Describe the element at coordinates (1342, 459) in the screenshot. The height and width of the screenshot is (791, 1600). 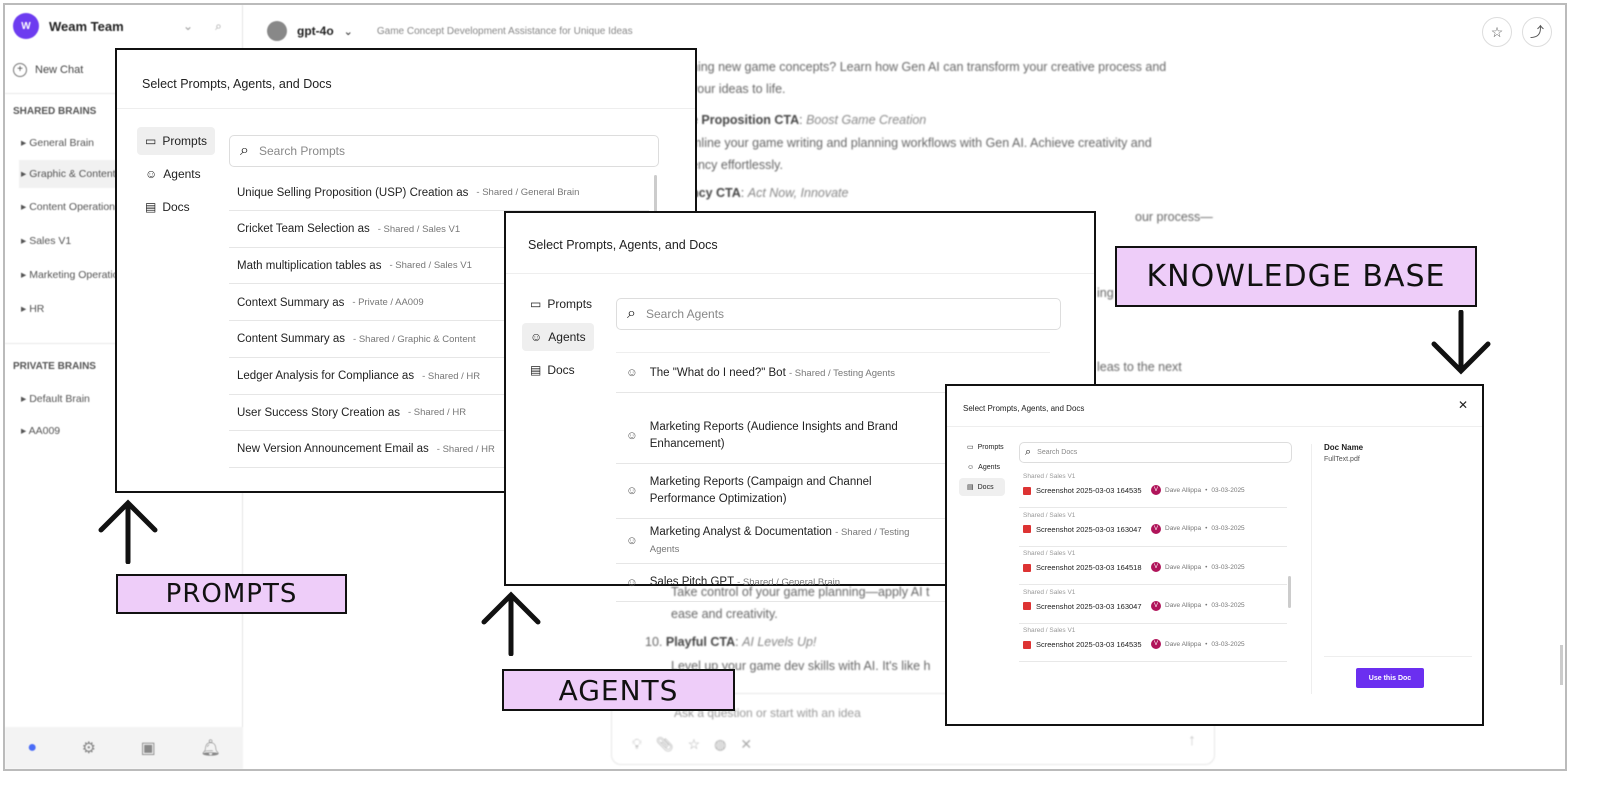
I see `doc-name-value: FullText.pdf` at that location.